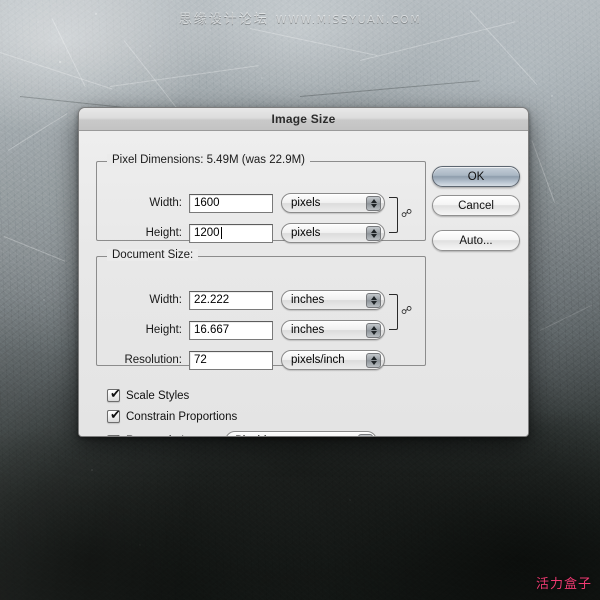 The image size is (600, 600). What do you see at coordinates (223, 19) in the screenshot?
I see `watermark-top-cn: 思缘设计论坛` at bounding box center [223, 19].